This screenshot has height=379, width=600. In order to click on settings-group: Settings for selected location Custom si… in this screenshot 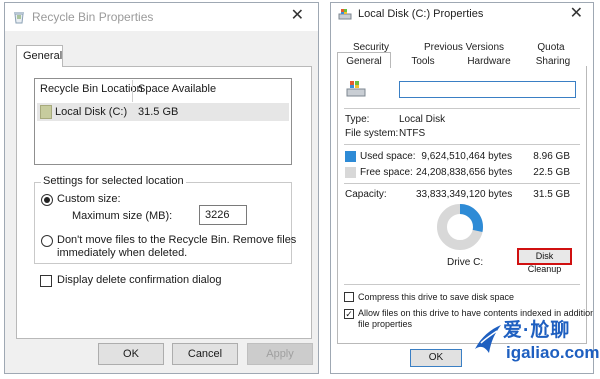, I will do `click(165, 219)`.